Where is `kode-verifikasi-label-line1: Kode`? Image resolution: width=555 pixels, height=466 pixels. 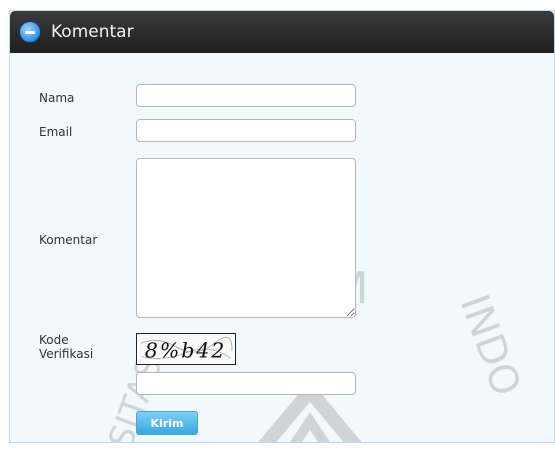 kode-verifikasi-label-line1: Kode is located at coordinates (54, 340).